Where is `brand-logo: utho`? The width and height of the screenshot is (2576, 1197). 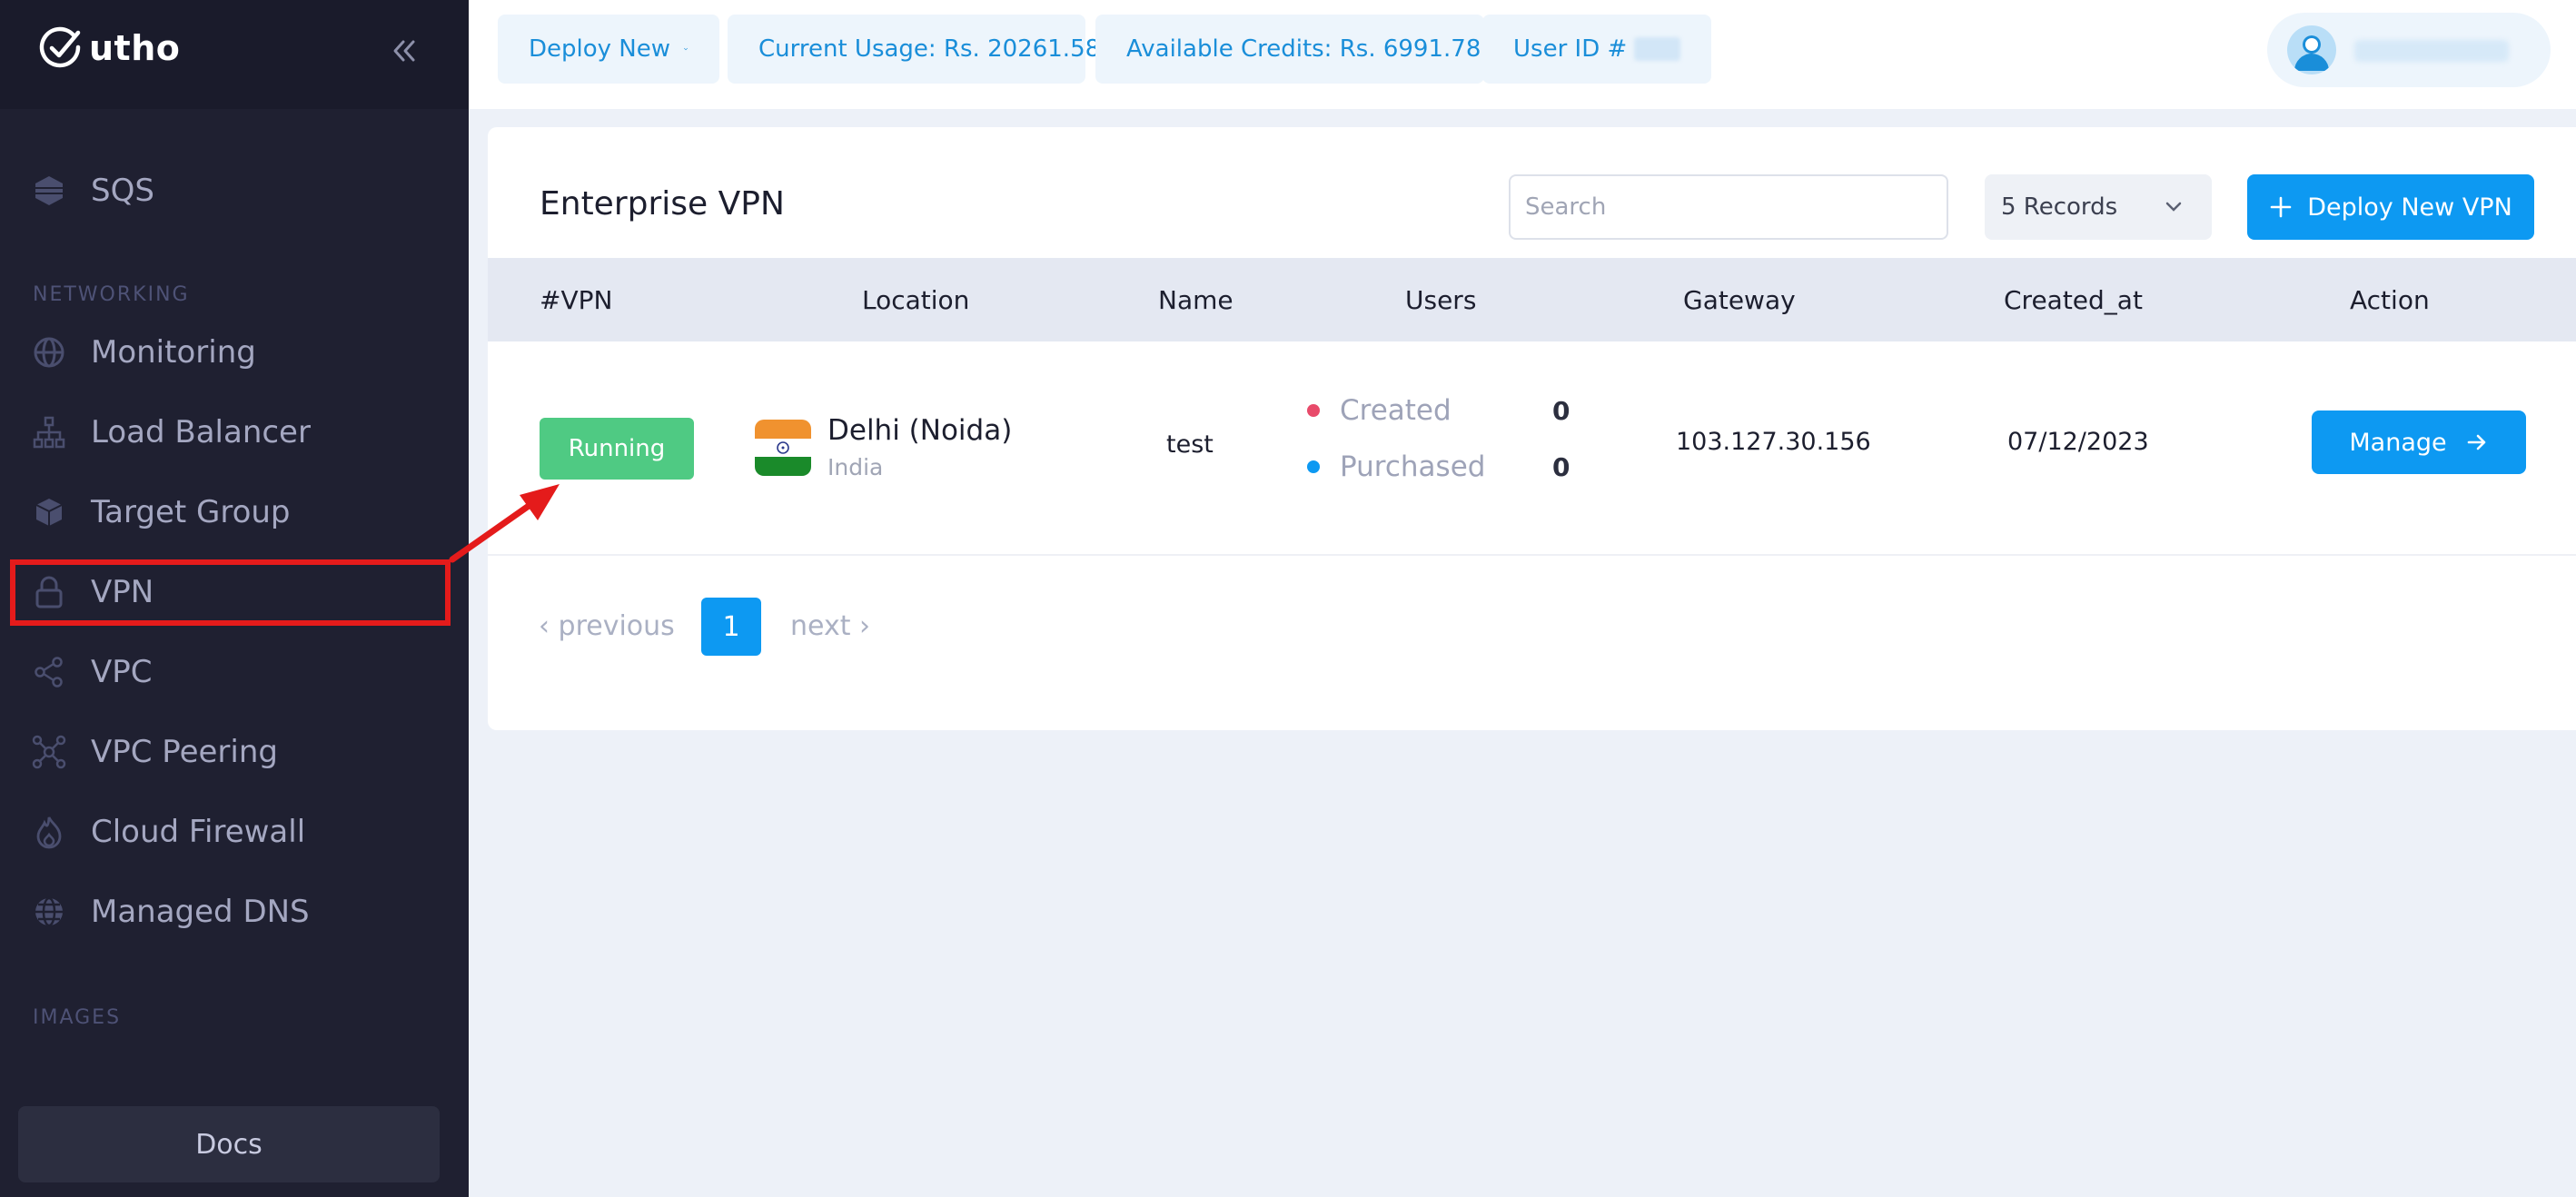
brand-logo: utho is located at coordinates (109, 48).